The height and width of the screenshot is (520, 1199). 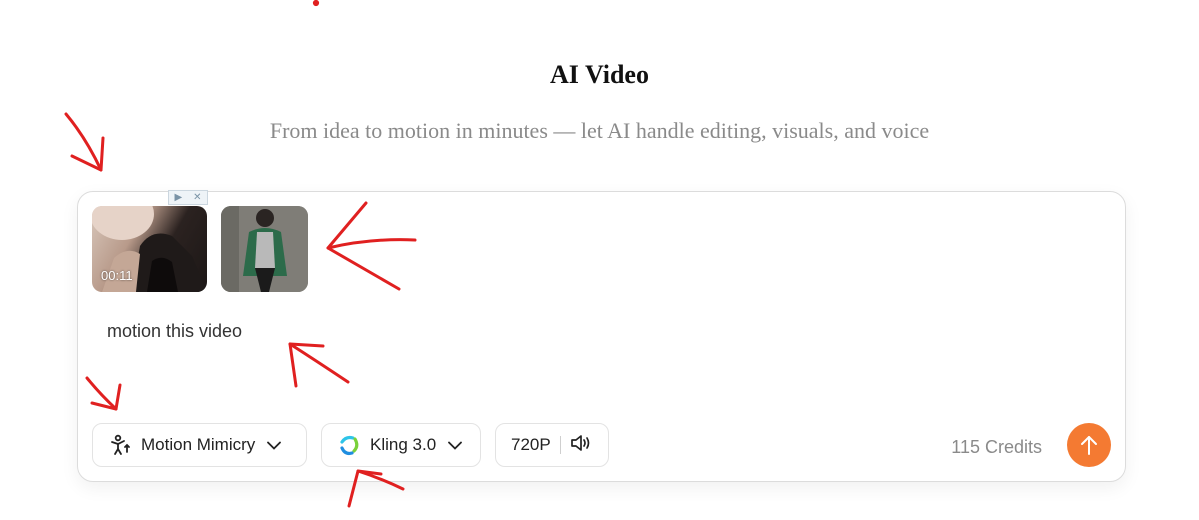 What do you see at coordinates (117, 275) in the screenshot?
I see `video-duration: 00:11` at bounding box center [117, 275].